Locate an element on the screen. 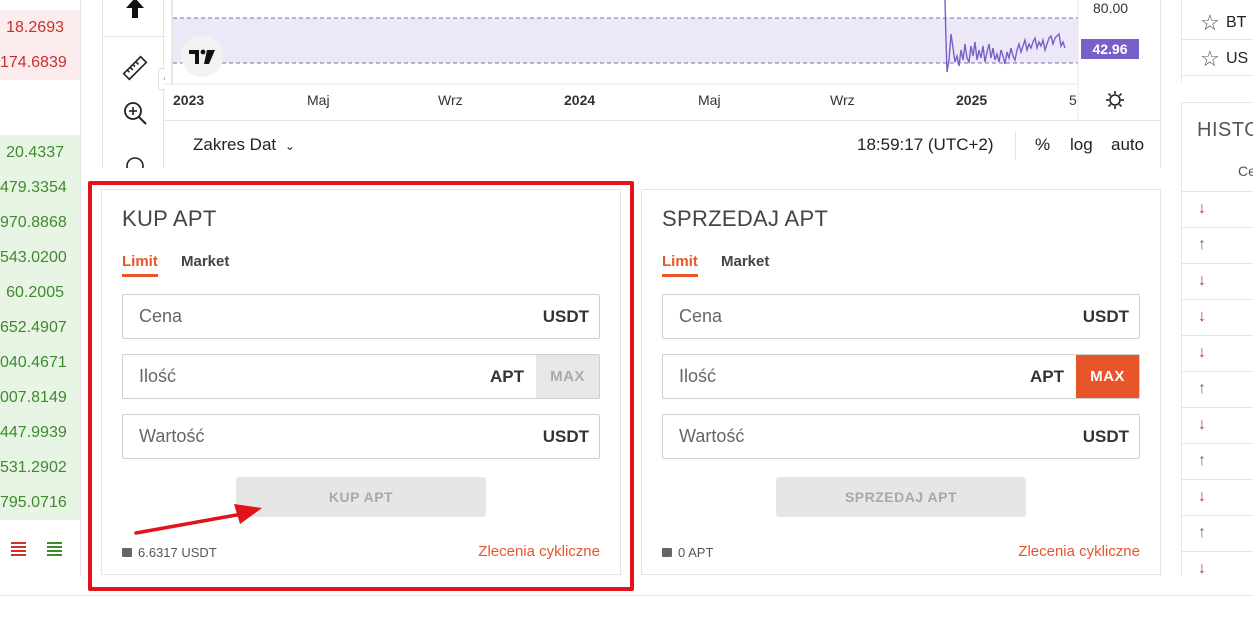  order-book-ask-row: 174.6839 is located at coordinates (40, 62).